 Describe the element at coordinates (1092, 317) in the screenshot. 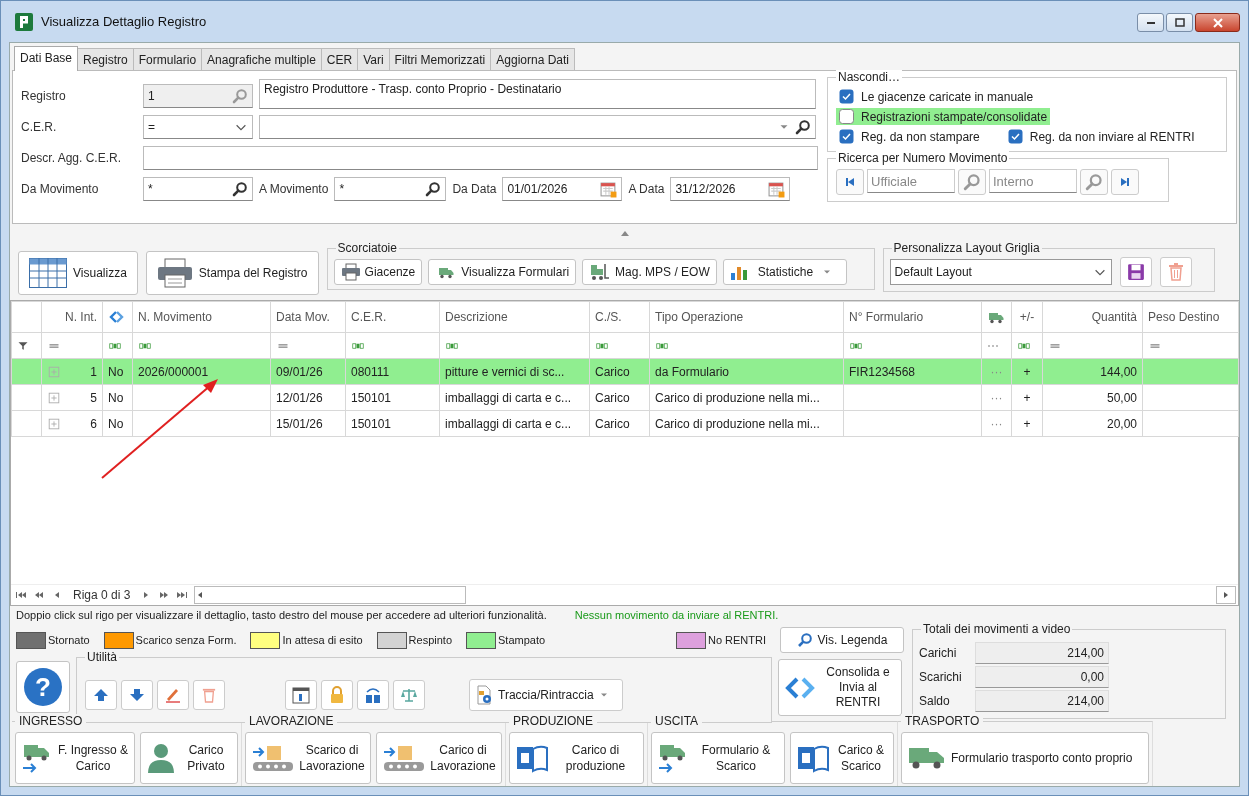

I see `column-header: Quantità` at that location.